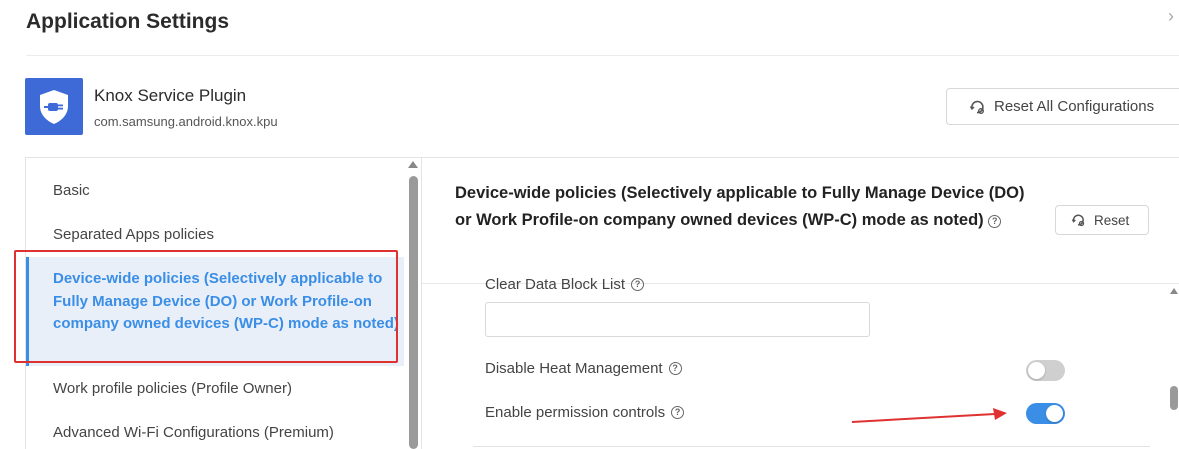 The height and width of the screenshot is (449, 1179). What do you see at coordinates (215, 190) in the screenshot?
I see `sidebar-item-basic: Basic` at bounding box center [215, 190].